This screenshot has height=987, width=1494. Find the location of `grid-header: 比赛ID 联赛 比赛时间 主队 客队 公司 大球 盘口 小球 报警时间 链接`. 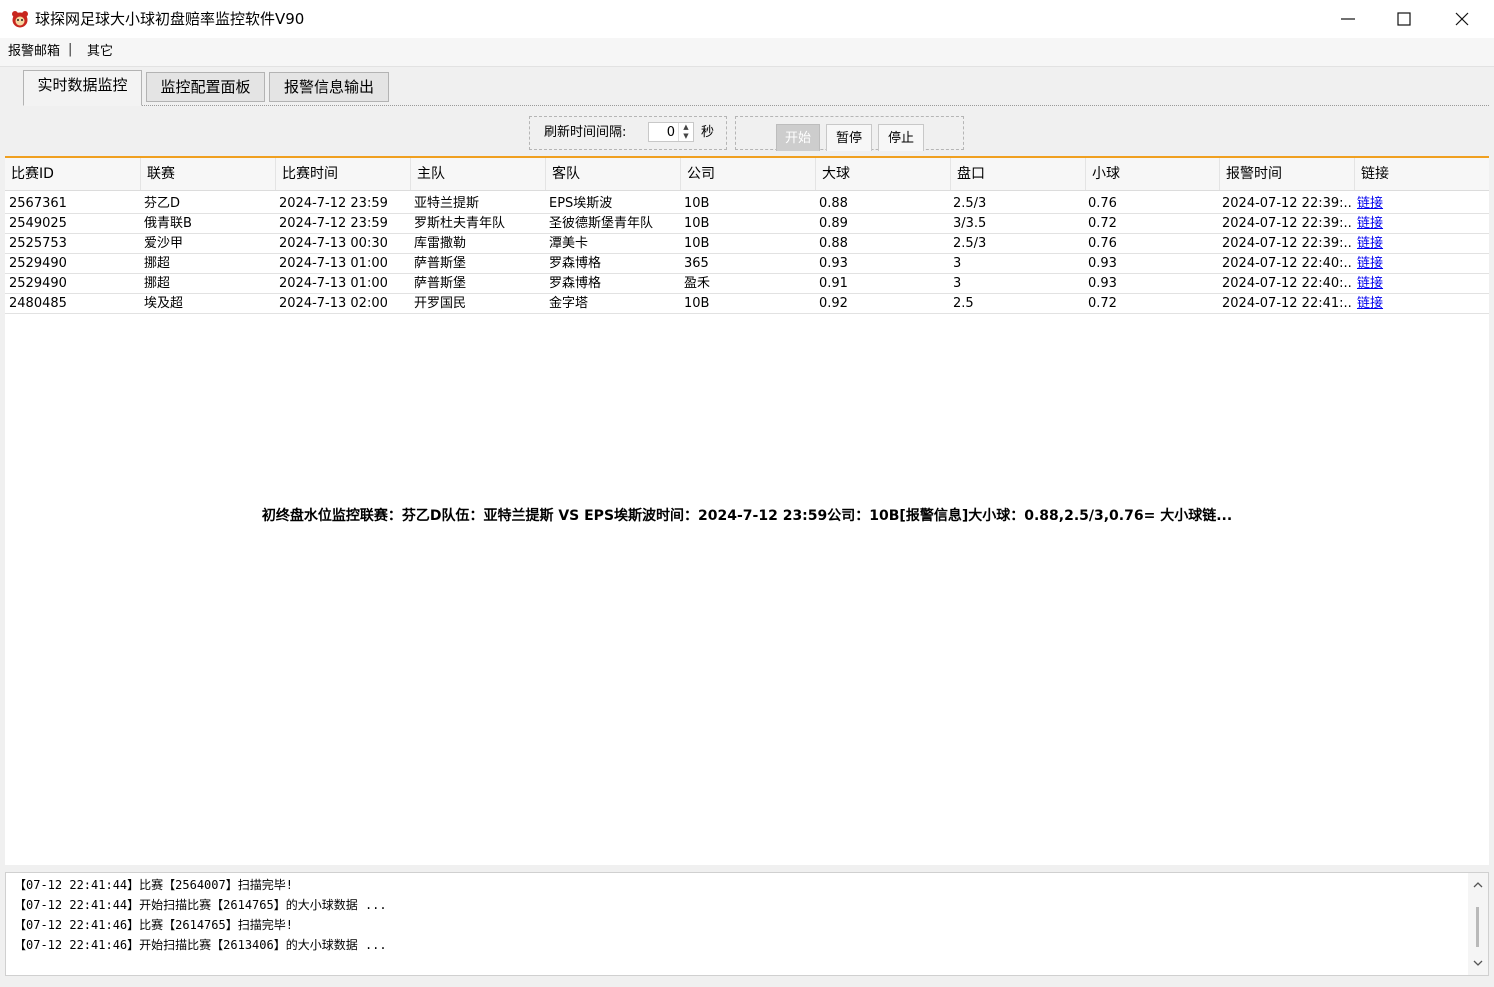

grid-header: 比赛ID 联赛 比赛时间 主队 客队 公司 大球 盘口 小球 报警时间 链接 is located at coordinates (747, 174).